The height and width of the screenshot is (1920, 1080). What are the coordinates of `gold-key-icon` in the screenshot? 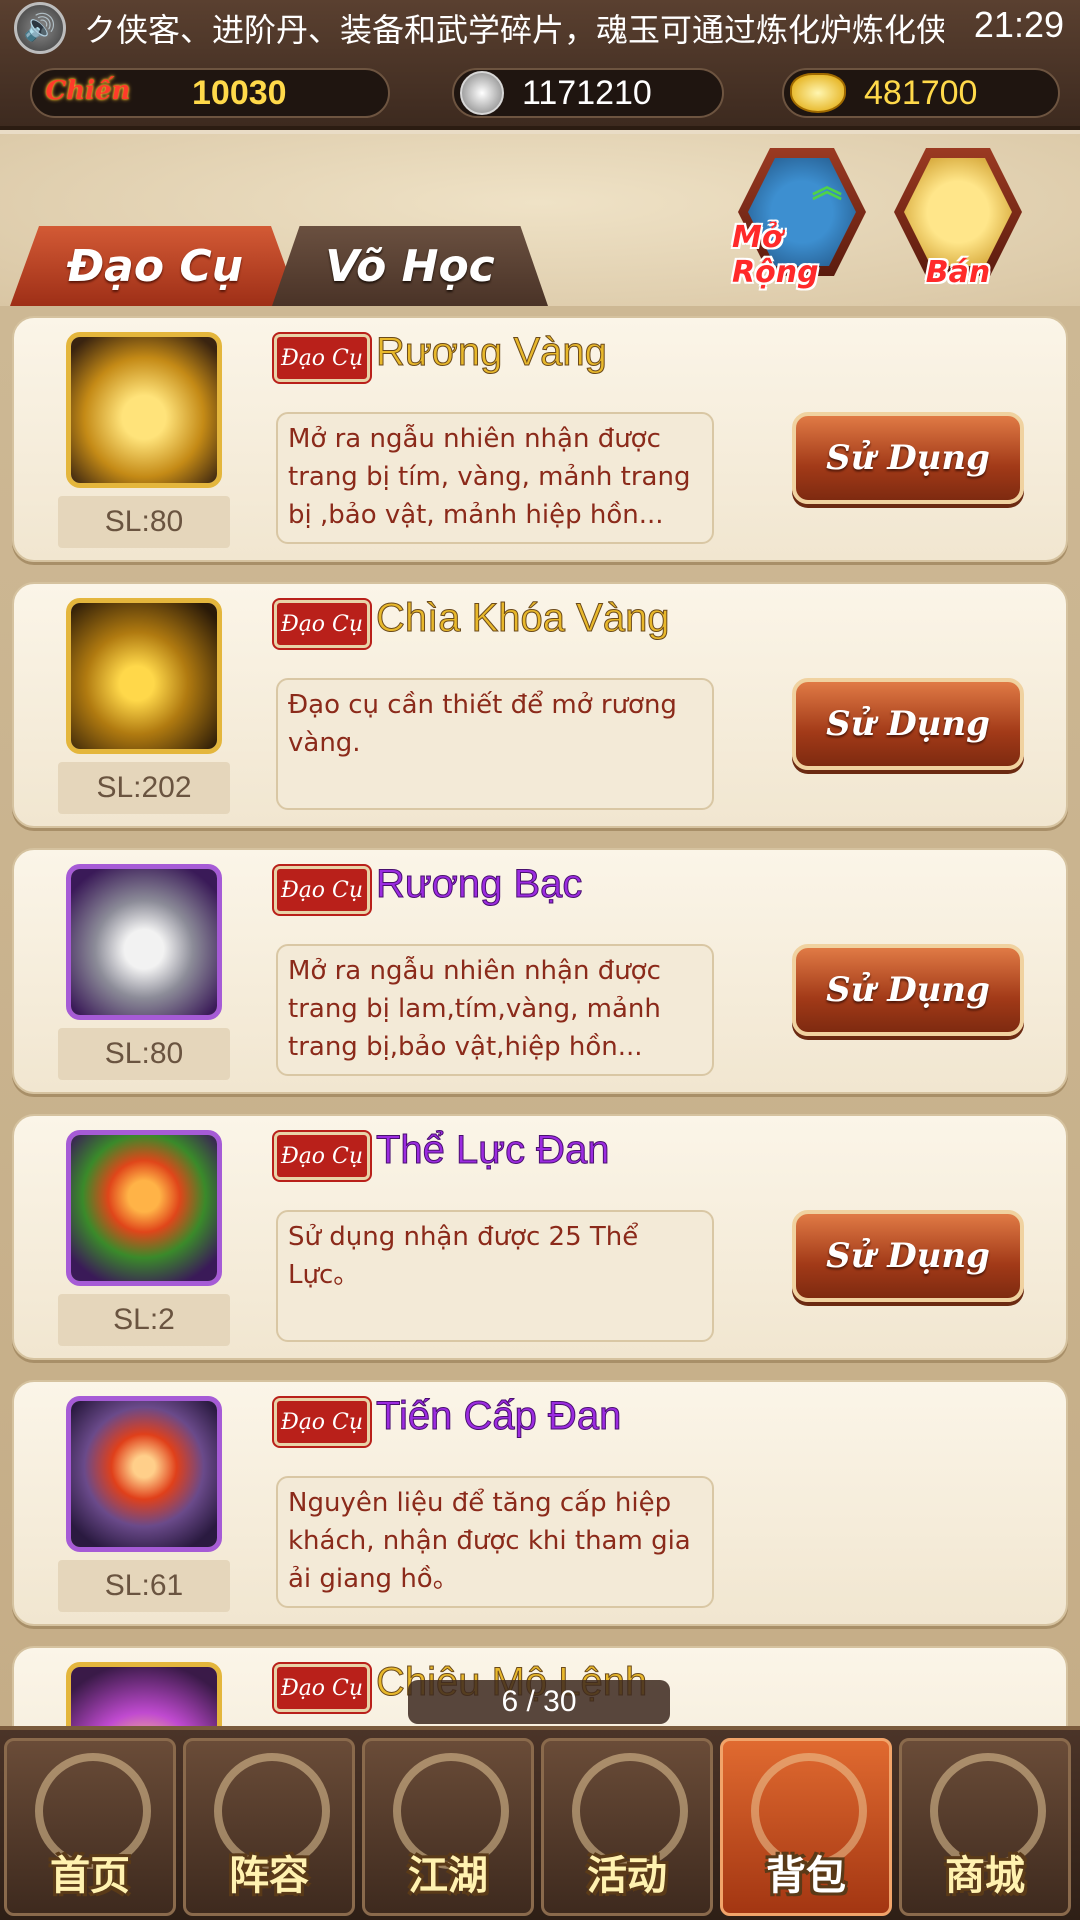 It's located at (144, 676).